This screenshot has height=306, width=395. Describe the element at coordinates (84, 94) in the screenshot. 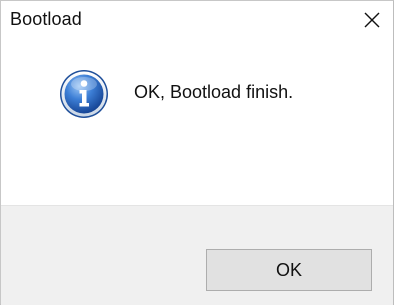

I see `info-icon` at that location.